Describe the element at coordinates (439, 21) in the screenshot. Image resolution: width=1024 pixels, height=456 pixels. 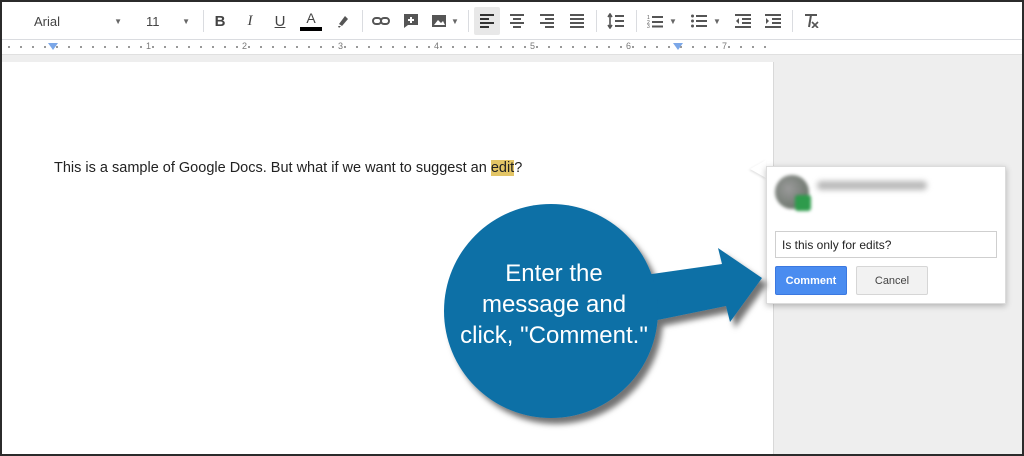
I see `image-icon` at that location.